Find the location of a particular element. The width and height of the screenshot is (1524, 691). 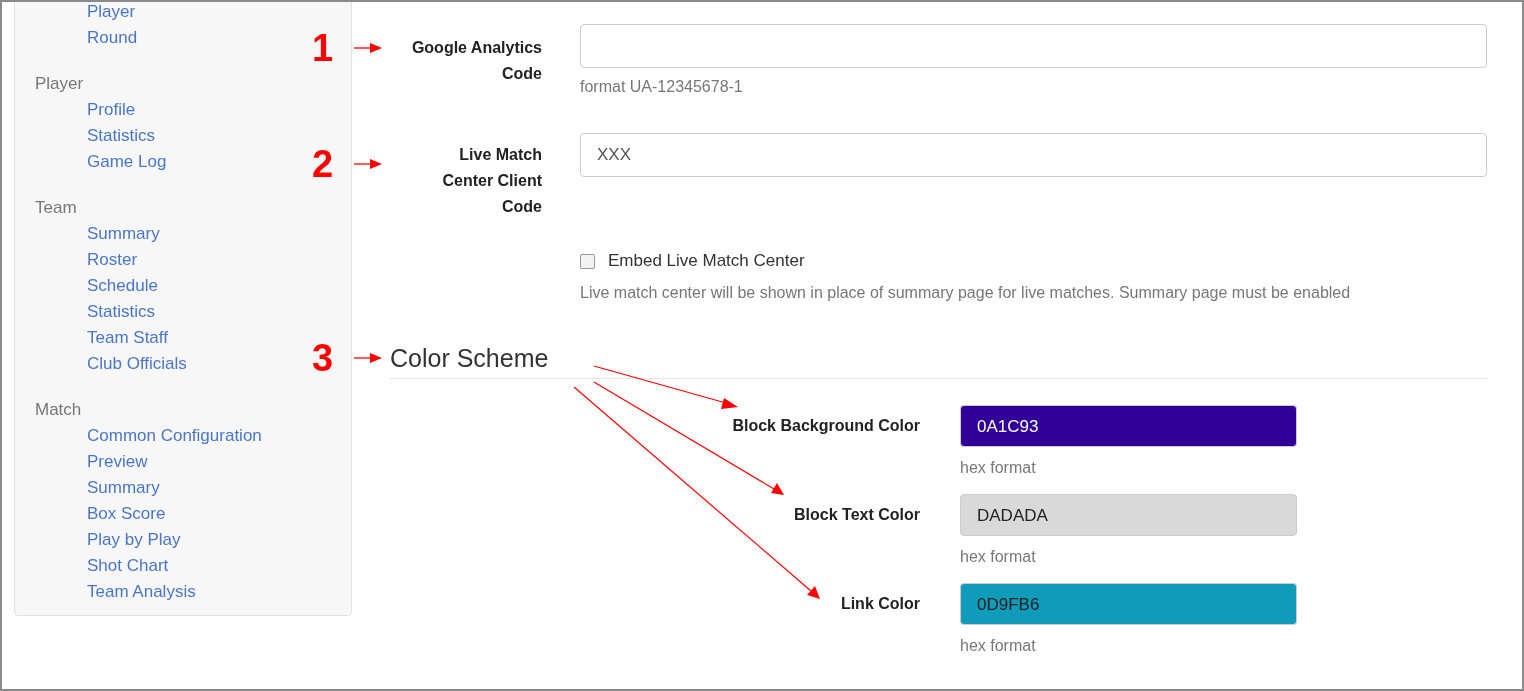

sidebar-heading: Team is located at coordinates (56, 208).